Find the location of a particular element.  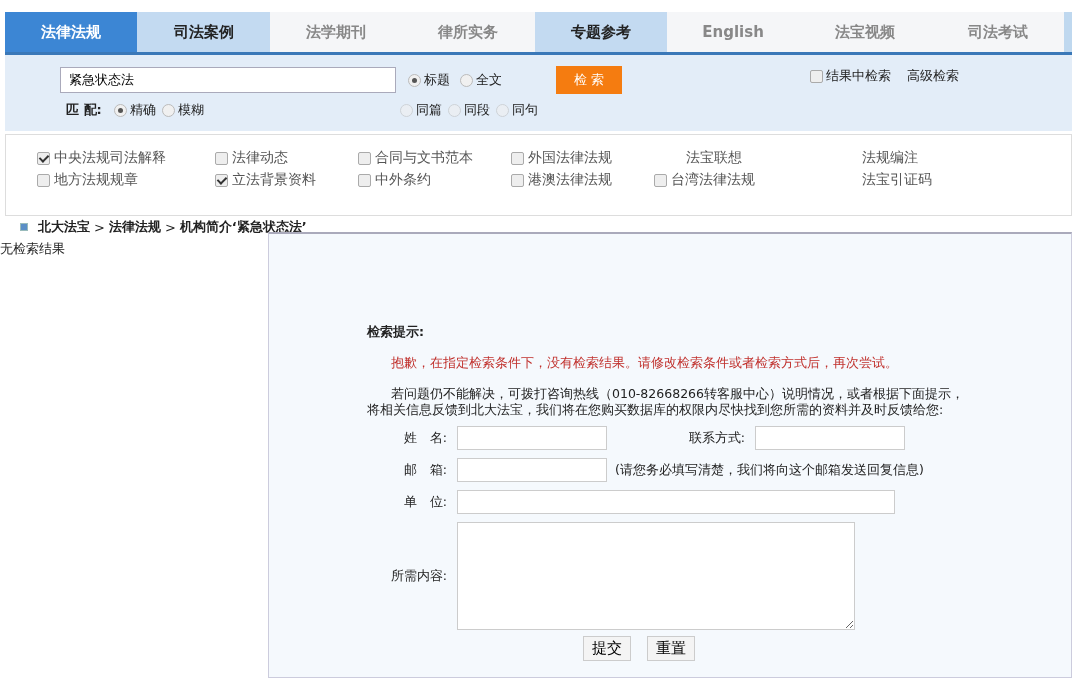

nav-tab: 法律法规 is located at coordinates (71, 32).